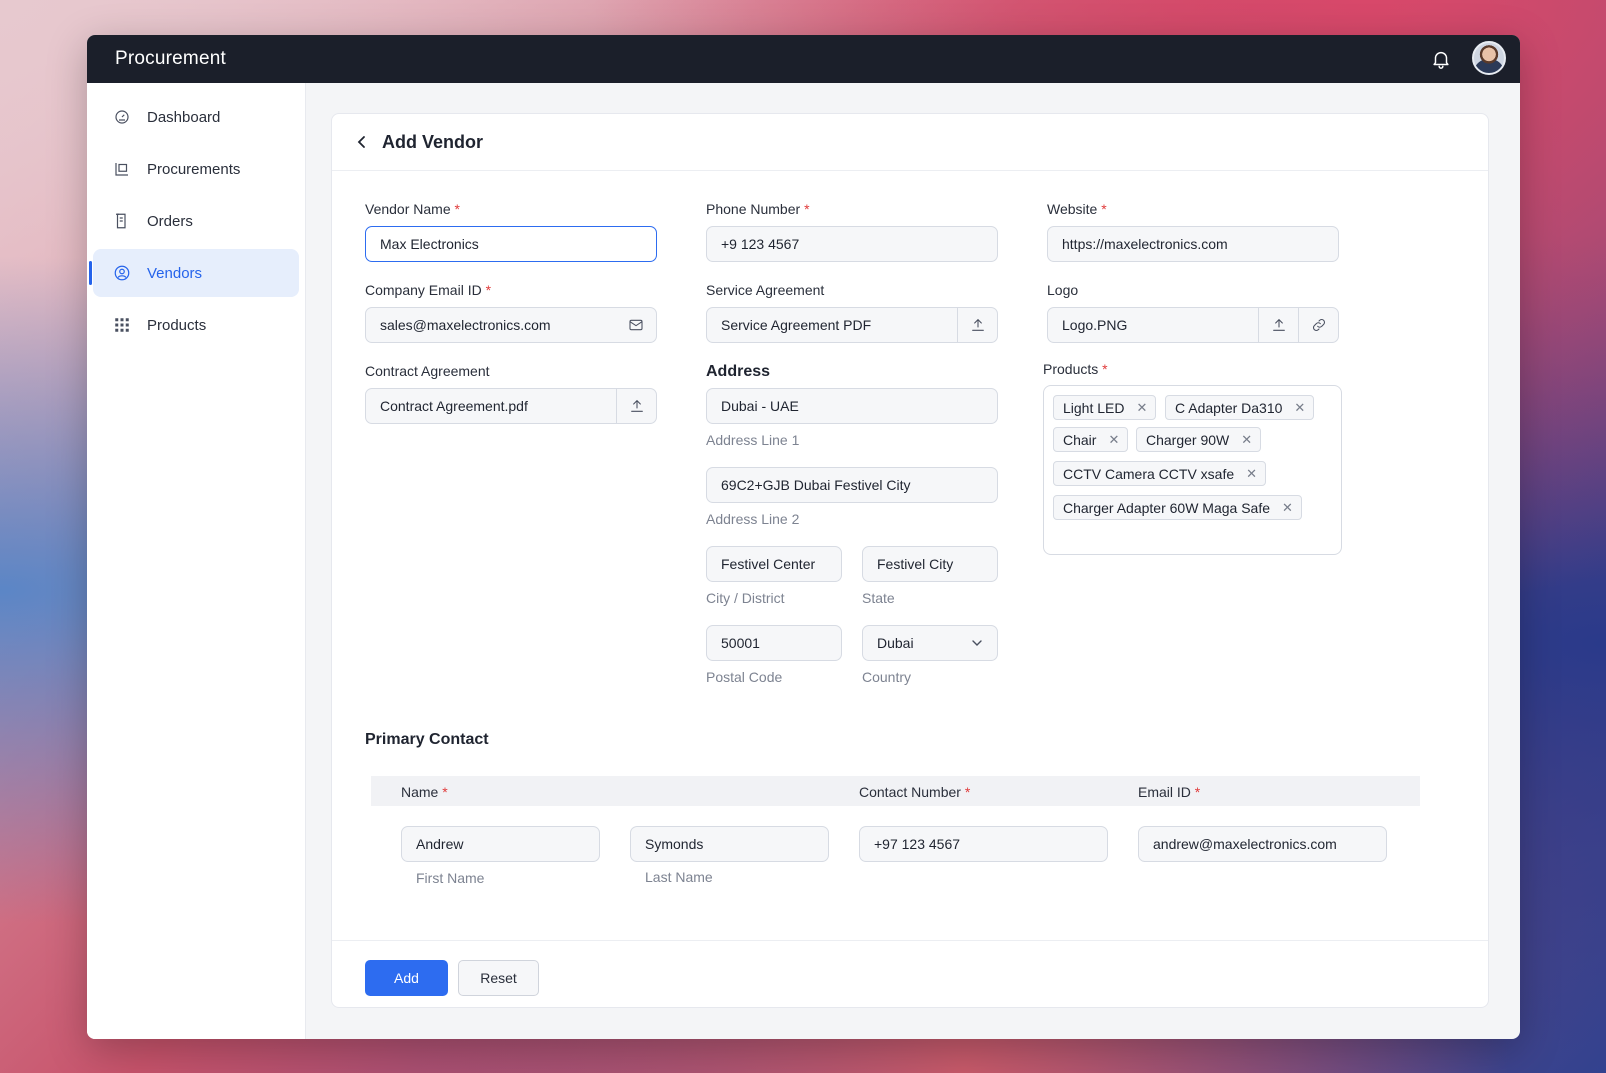 The image size is (1606, 1073). Describe the element at coordinates (852, 485) in the screenshot. I see `address-line2-input: 69C2+GJB Dubai Festivel City` at that location.